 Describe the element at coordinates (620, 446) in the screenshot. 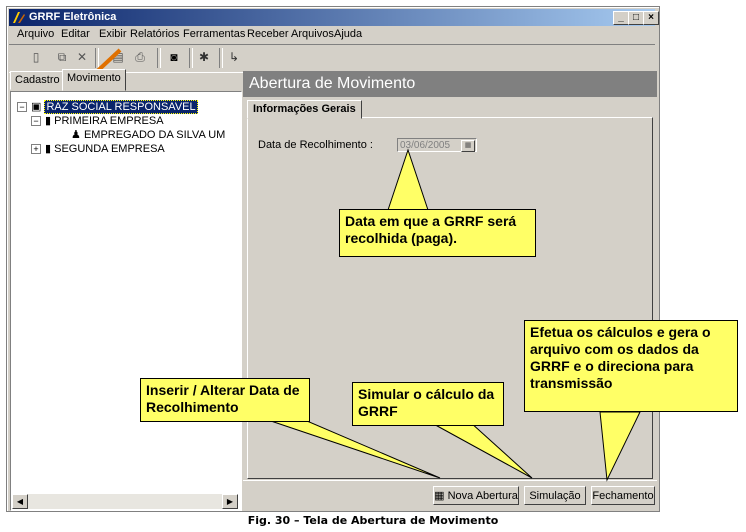

I see `pointer-close` at that location.